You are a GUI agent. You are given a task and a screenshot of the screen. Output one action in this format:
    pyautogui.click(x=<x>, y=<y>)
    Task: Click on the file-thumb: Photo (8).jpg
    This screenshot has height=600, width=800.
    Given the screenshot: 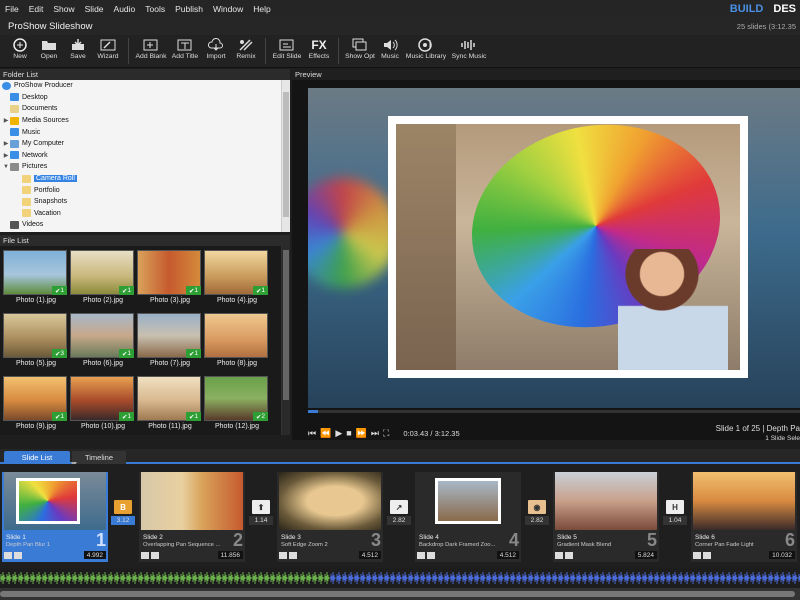 What is the action you would take?
    pyautogui.click(x=237, y=342)
    